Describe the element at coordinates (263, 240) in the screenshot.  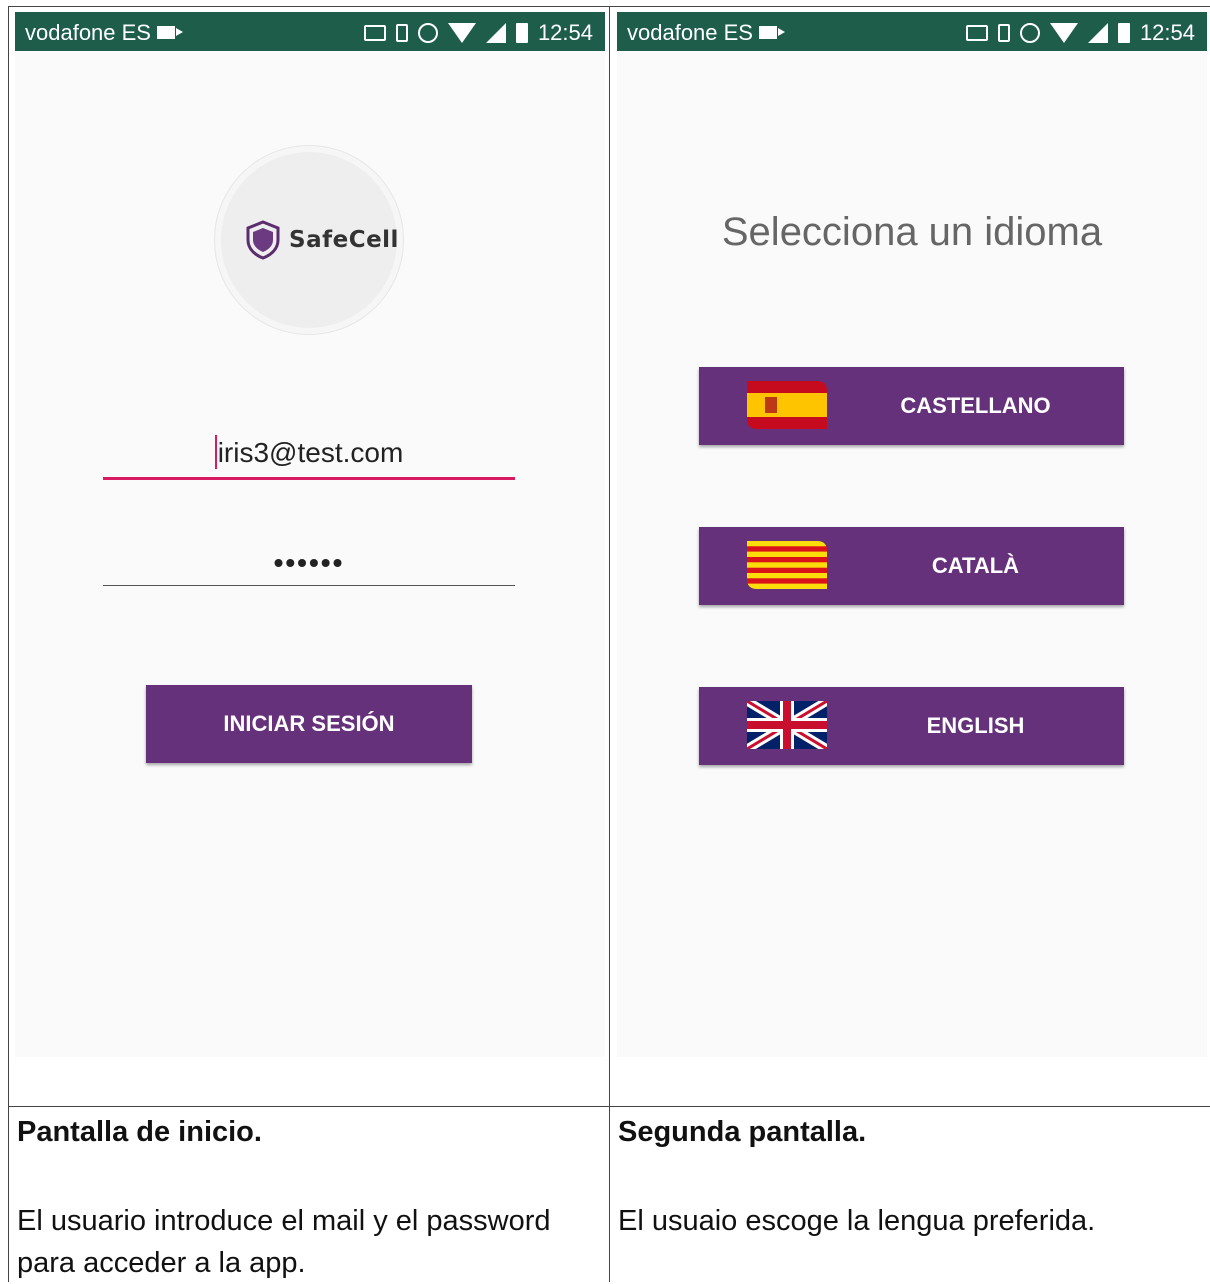
I see `shield-icon` at that location.